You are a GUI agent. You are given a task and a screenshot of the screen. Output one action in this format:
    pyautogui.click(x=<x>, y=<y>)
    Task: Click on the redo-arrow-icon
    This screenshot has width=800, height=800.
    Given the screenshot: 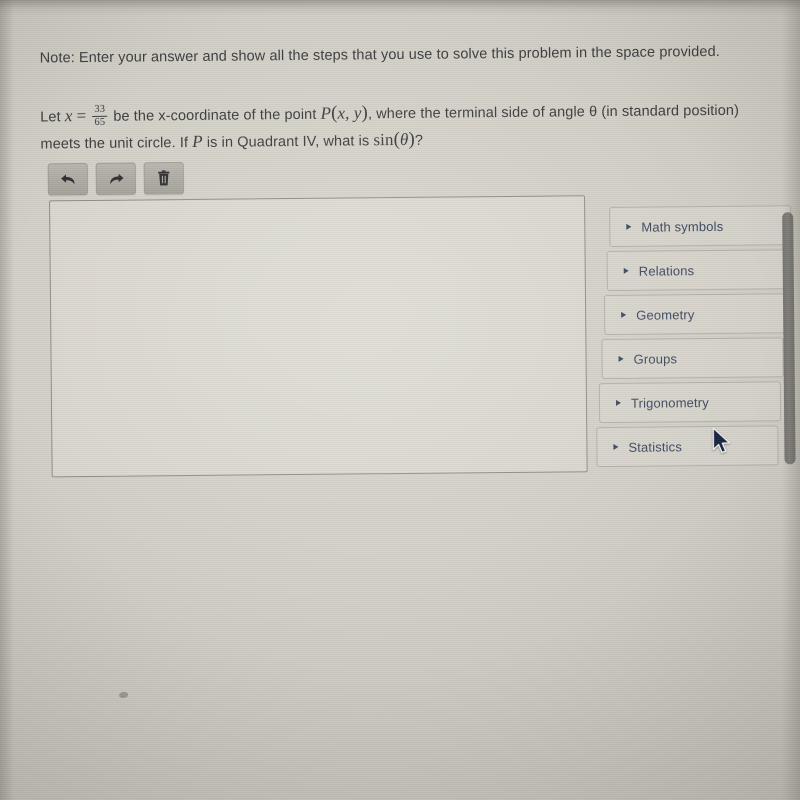 What is the action you would take?
    pyautogui.click(x=115, y=178)
    